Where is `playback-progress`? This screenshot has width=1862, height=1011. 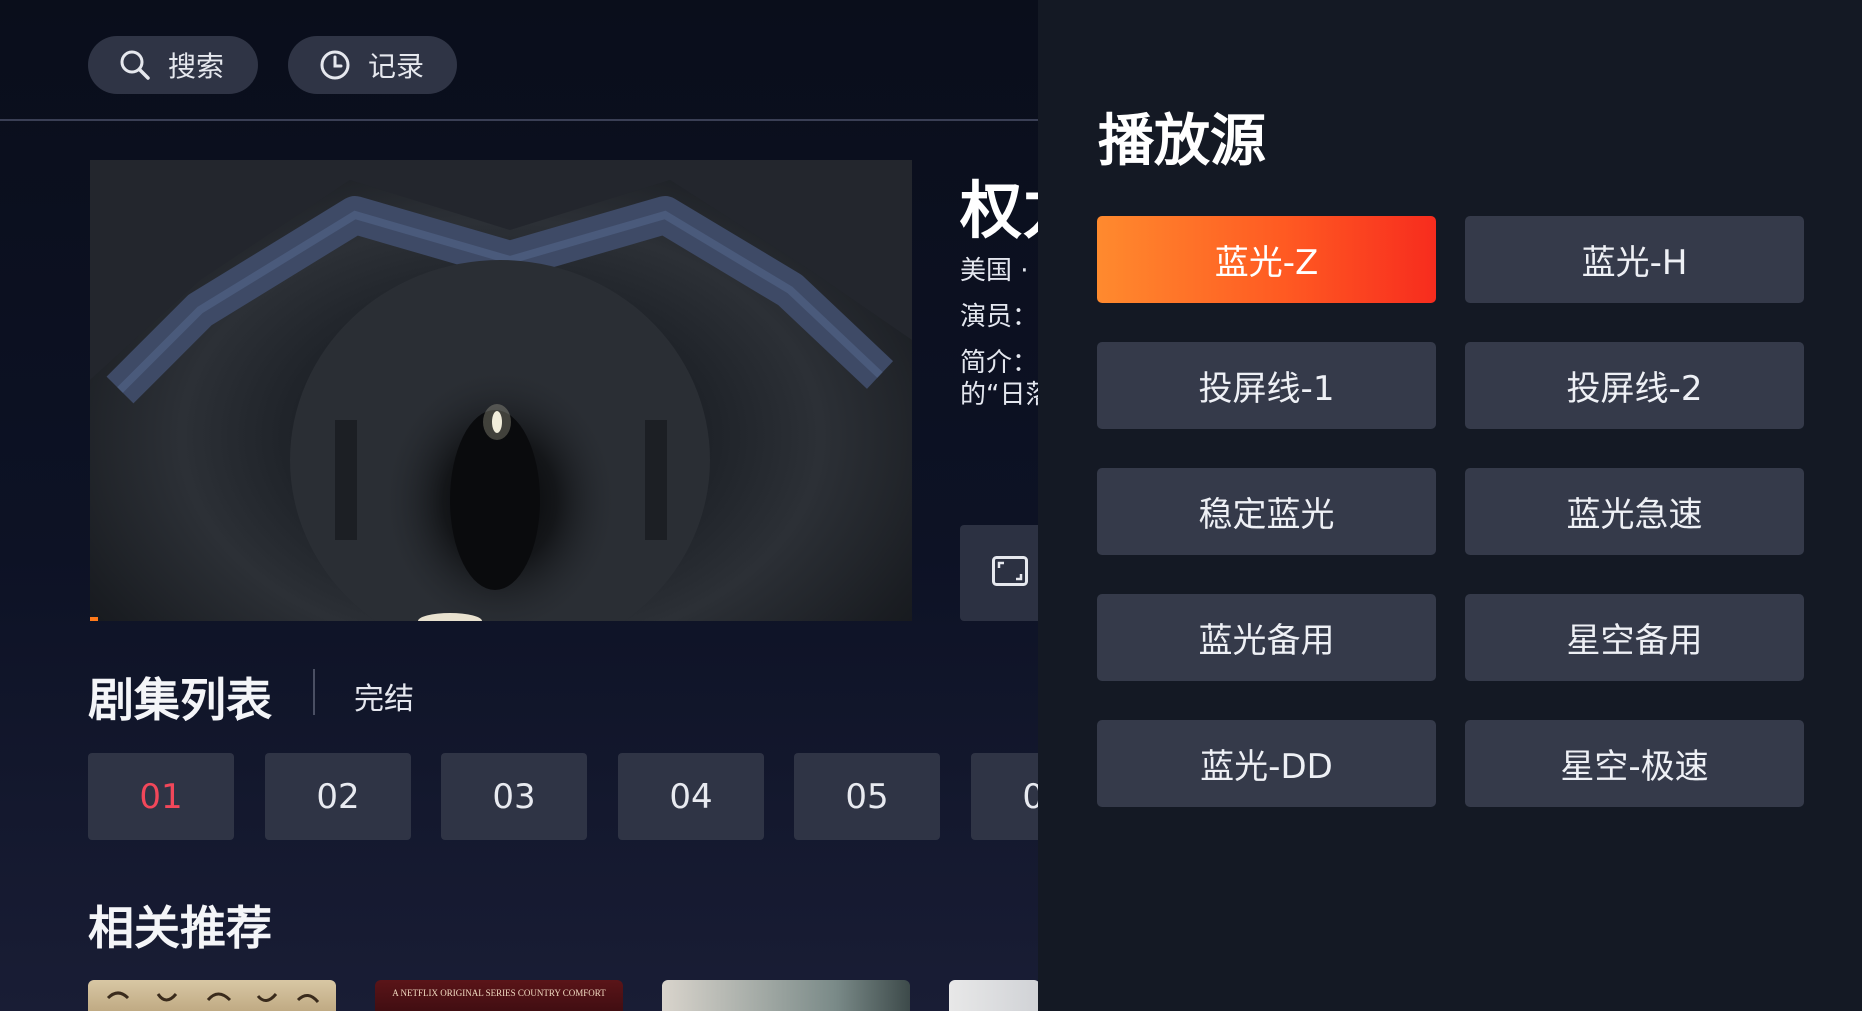 playback-progress is located at coordinates (94, 619).